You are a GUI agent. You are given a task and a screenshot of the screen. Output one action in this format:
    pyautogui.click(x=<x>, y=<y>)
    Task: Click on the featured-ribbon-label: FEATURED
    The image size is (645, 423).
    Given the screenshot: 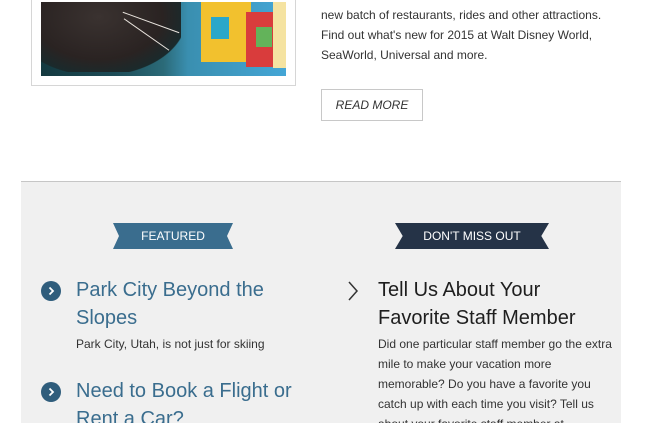 What is the action you would take?
    pyautogui.click(x=173, y=236)
    